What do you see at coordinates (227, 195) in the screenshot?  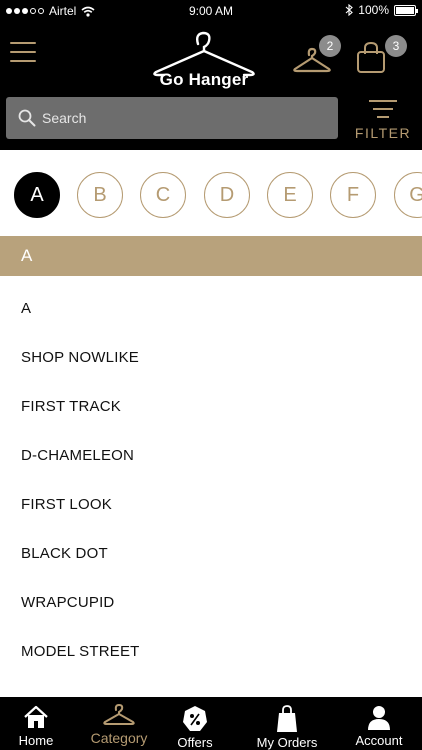 I see `letter-d: D` at bounding box center [227, 195].